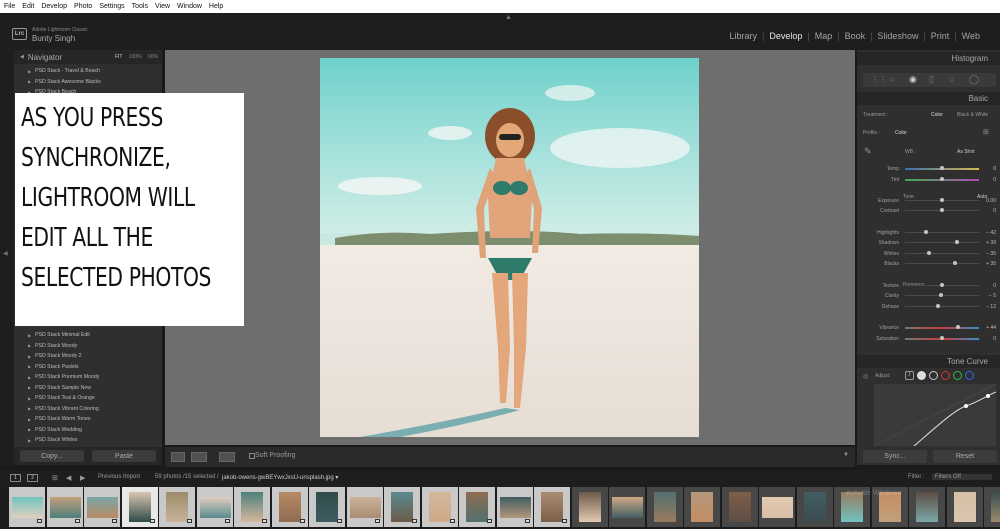  What do you see at coordinates (5, 253) in the screenshot?
I see `collapse-left-arrow-icon: ◀` at bounding box center [5, 253].